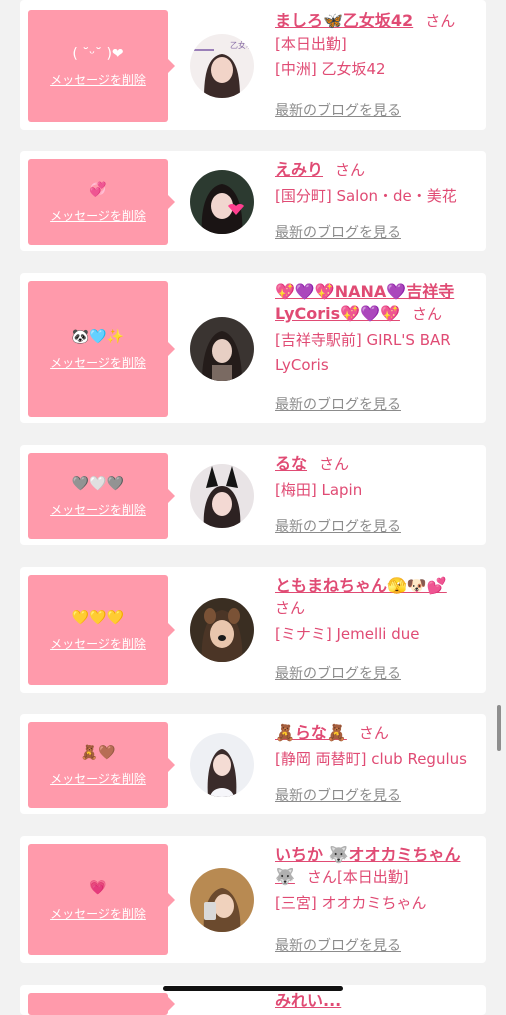 The height and width of the screenshot is (1015, 506). What do you see at coordinates (242, 45) in the screenshot?
I see `avatar-logo-text: 乙女坂42` at bounding box center [242, 45].